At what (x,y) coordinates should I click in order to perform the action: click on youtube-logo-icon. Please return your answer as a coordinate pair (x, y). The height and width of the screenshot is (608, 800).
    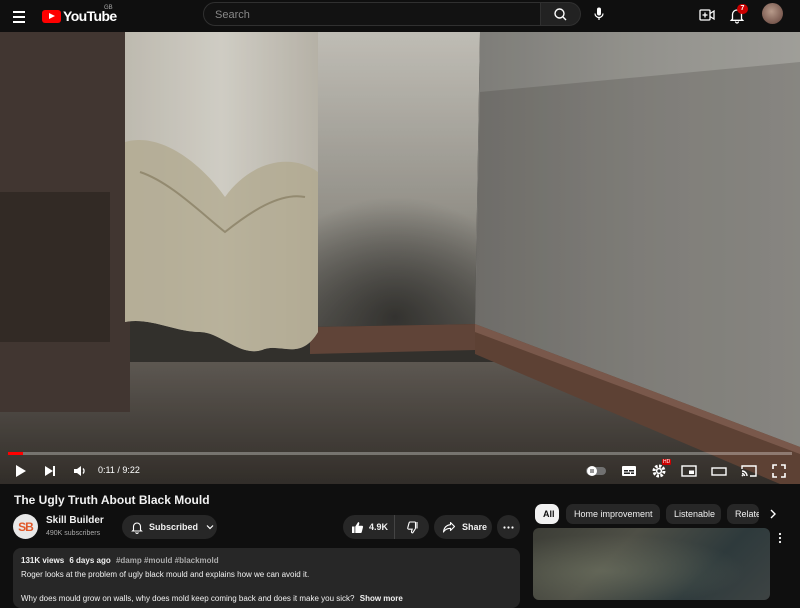
    Looking at the image, I should click on (51, 16).